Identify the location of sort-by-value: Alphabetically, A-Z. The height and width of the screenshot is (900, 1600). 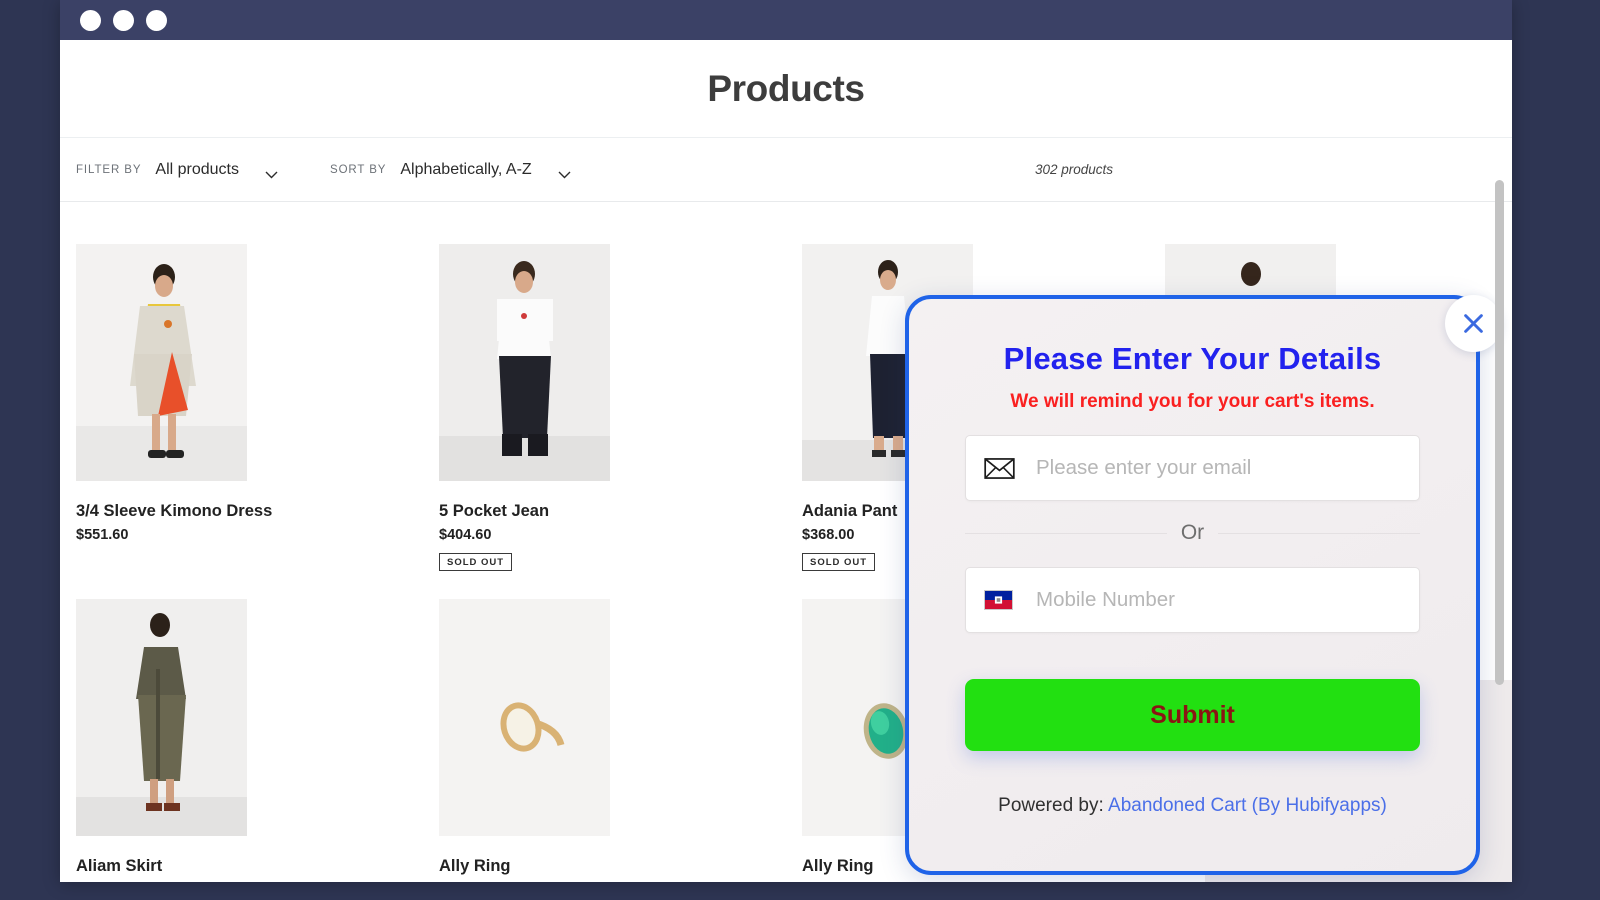
(466, 169).